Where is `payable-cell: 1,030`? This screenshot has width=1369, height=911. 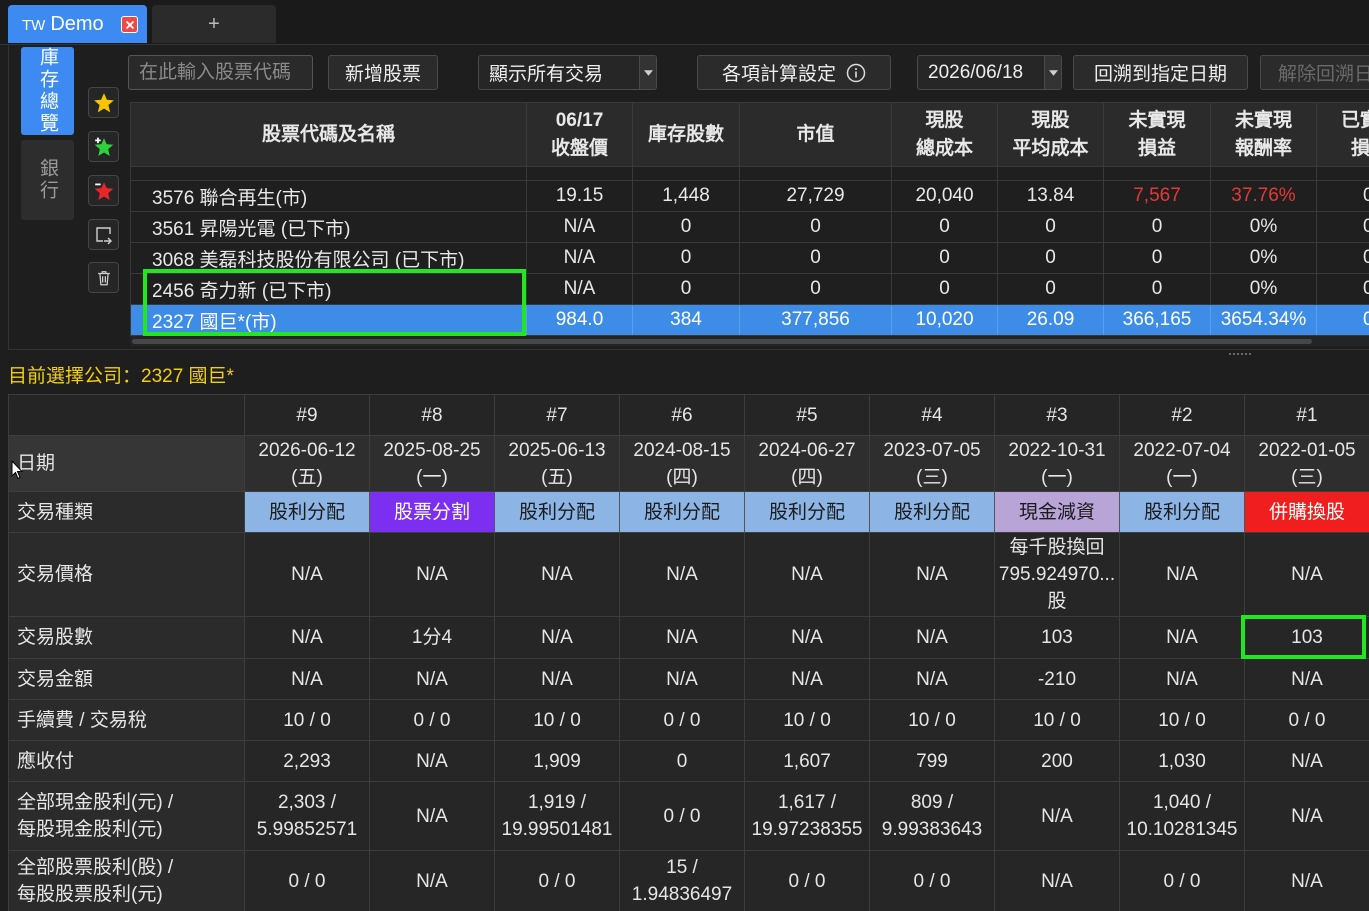
payable-cell: 1,030 is located at coordinates (1182, 761).